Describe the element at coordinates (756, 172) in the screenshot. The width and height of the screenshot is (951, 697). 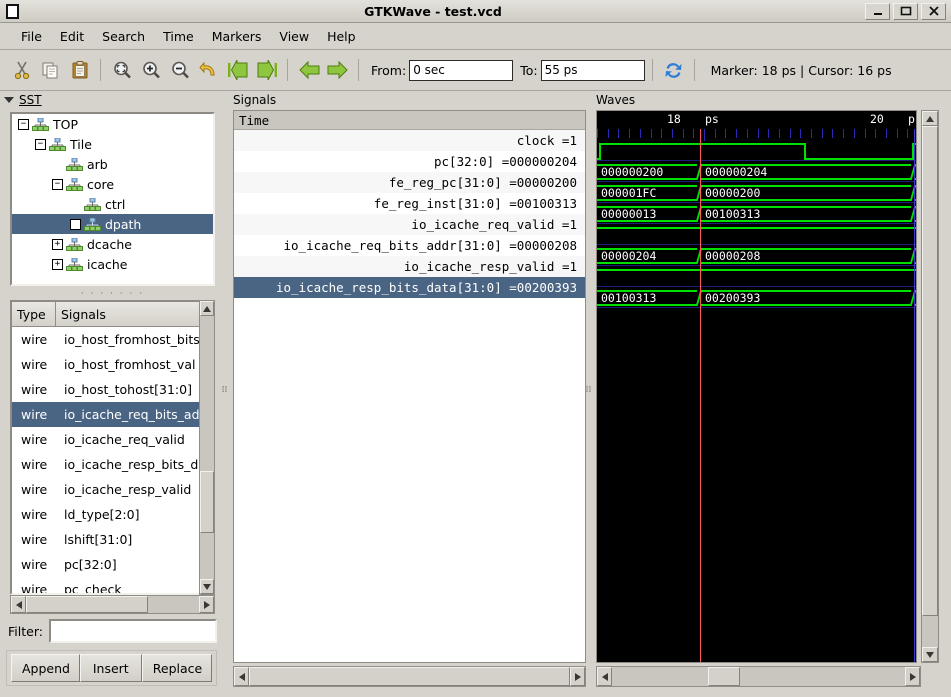
I see `wave-row-pc: 000000200 000000204 0000` at that location.